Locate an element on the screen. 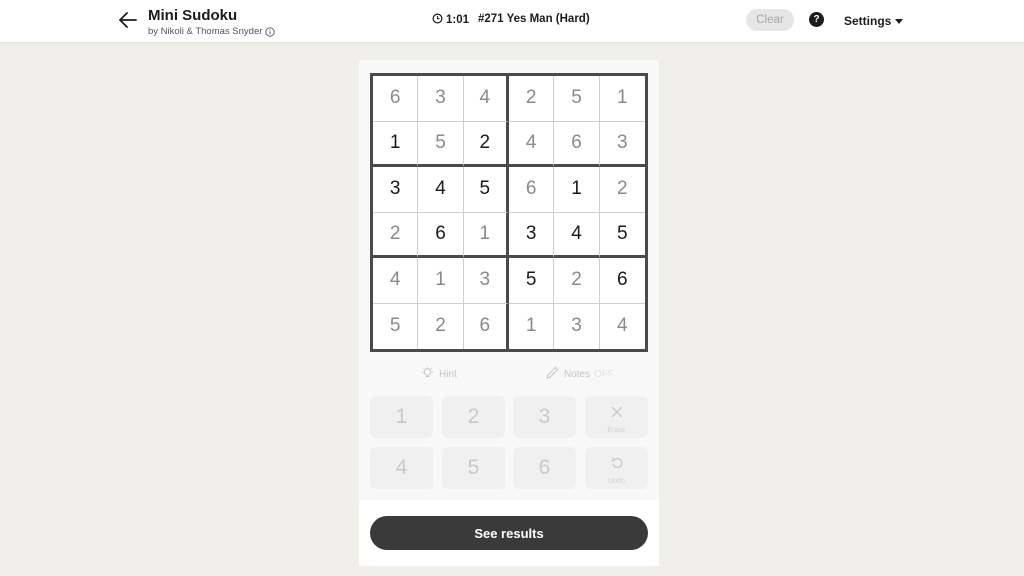 This screenshot has height=576, width=1024. grid-cell-r1c4: 2 is located at coordinates (531, 99).